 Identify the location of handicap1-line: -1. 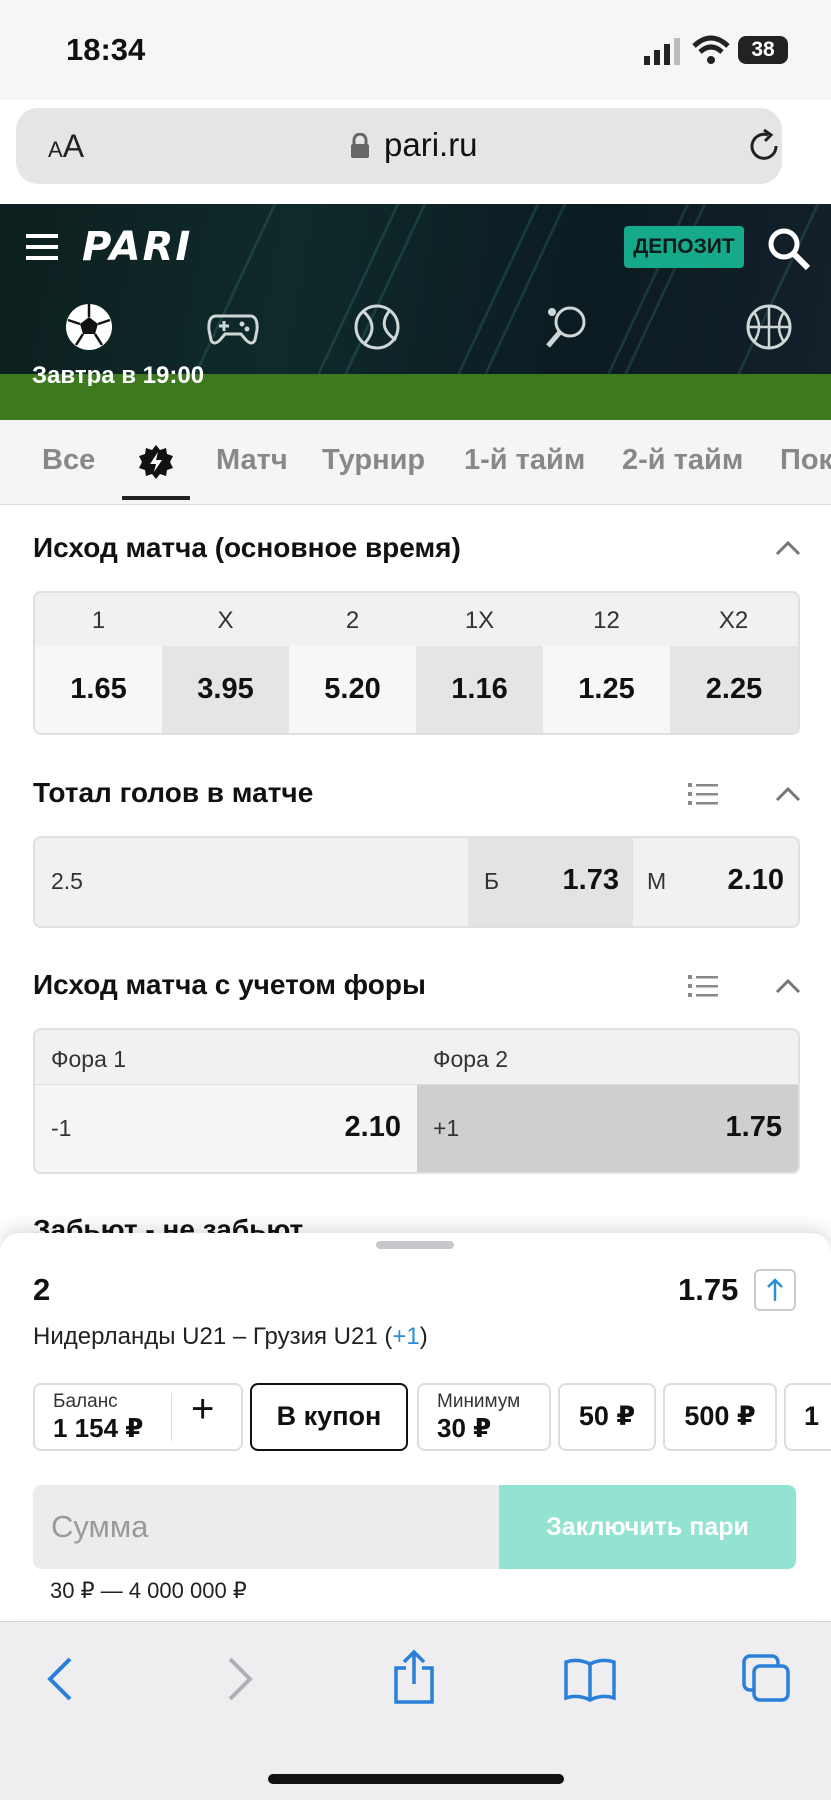
(61, 1128).